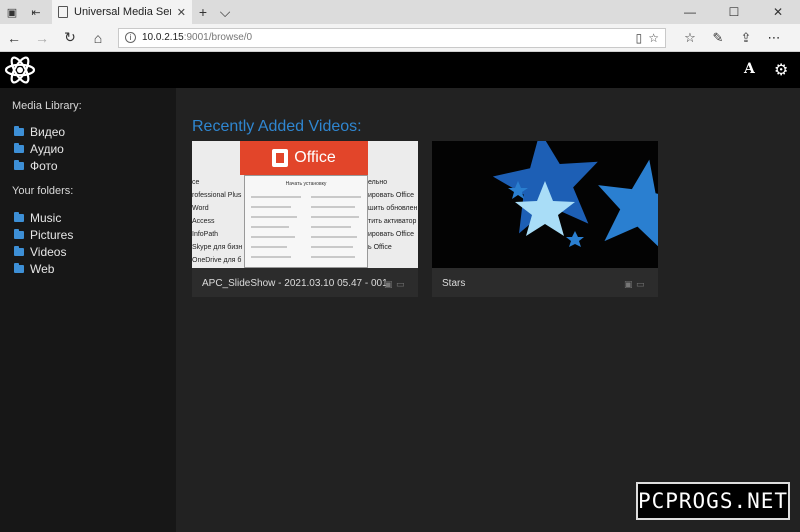 The height and width of the screenshot is (532, 800). What do you see at coordinates (70, 37) in the screenshot?
I see `refresh-button: ↻` at bounding box center [70, 37].